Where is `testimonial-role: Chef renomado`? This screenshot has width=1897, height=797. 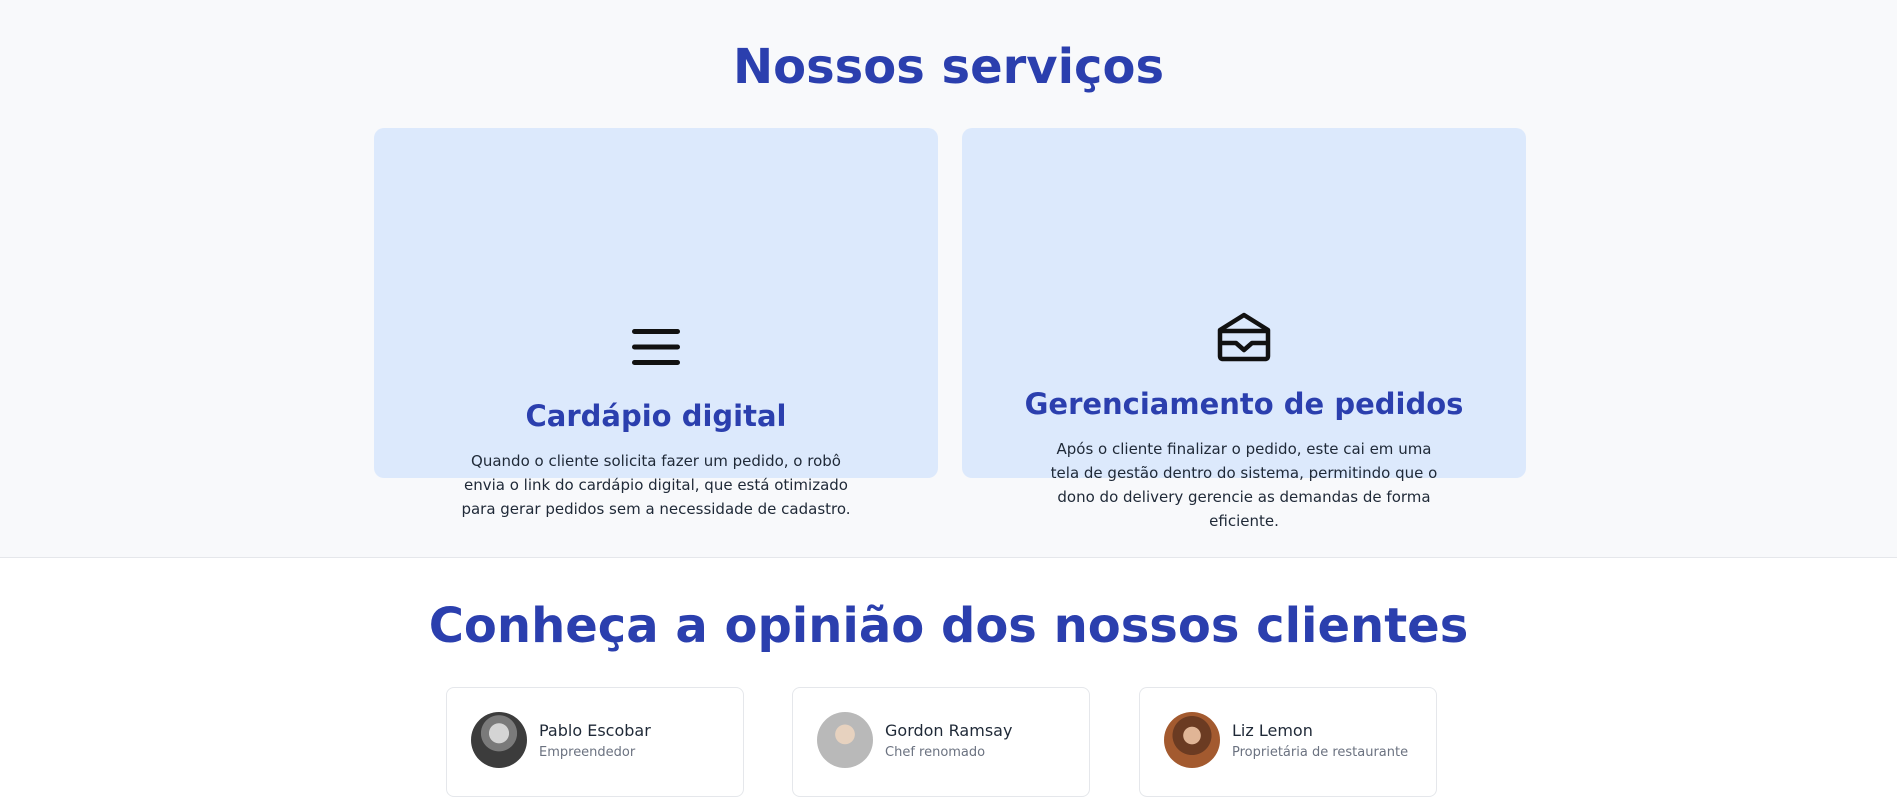
testimonial-role: Chef renomado is located at coordinates (935, 752).